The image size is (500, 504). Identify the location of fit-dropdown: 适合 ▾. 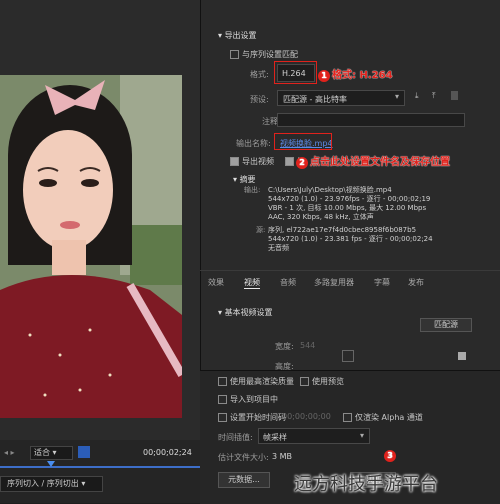
(51, 453).